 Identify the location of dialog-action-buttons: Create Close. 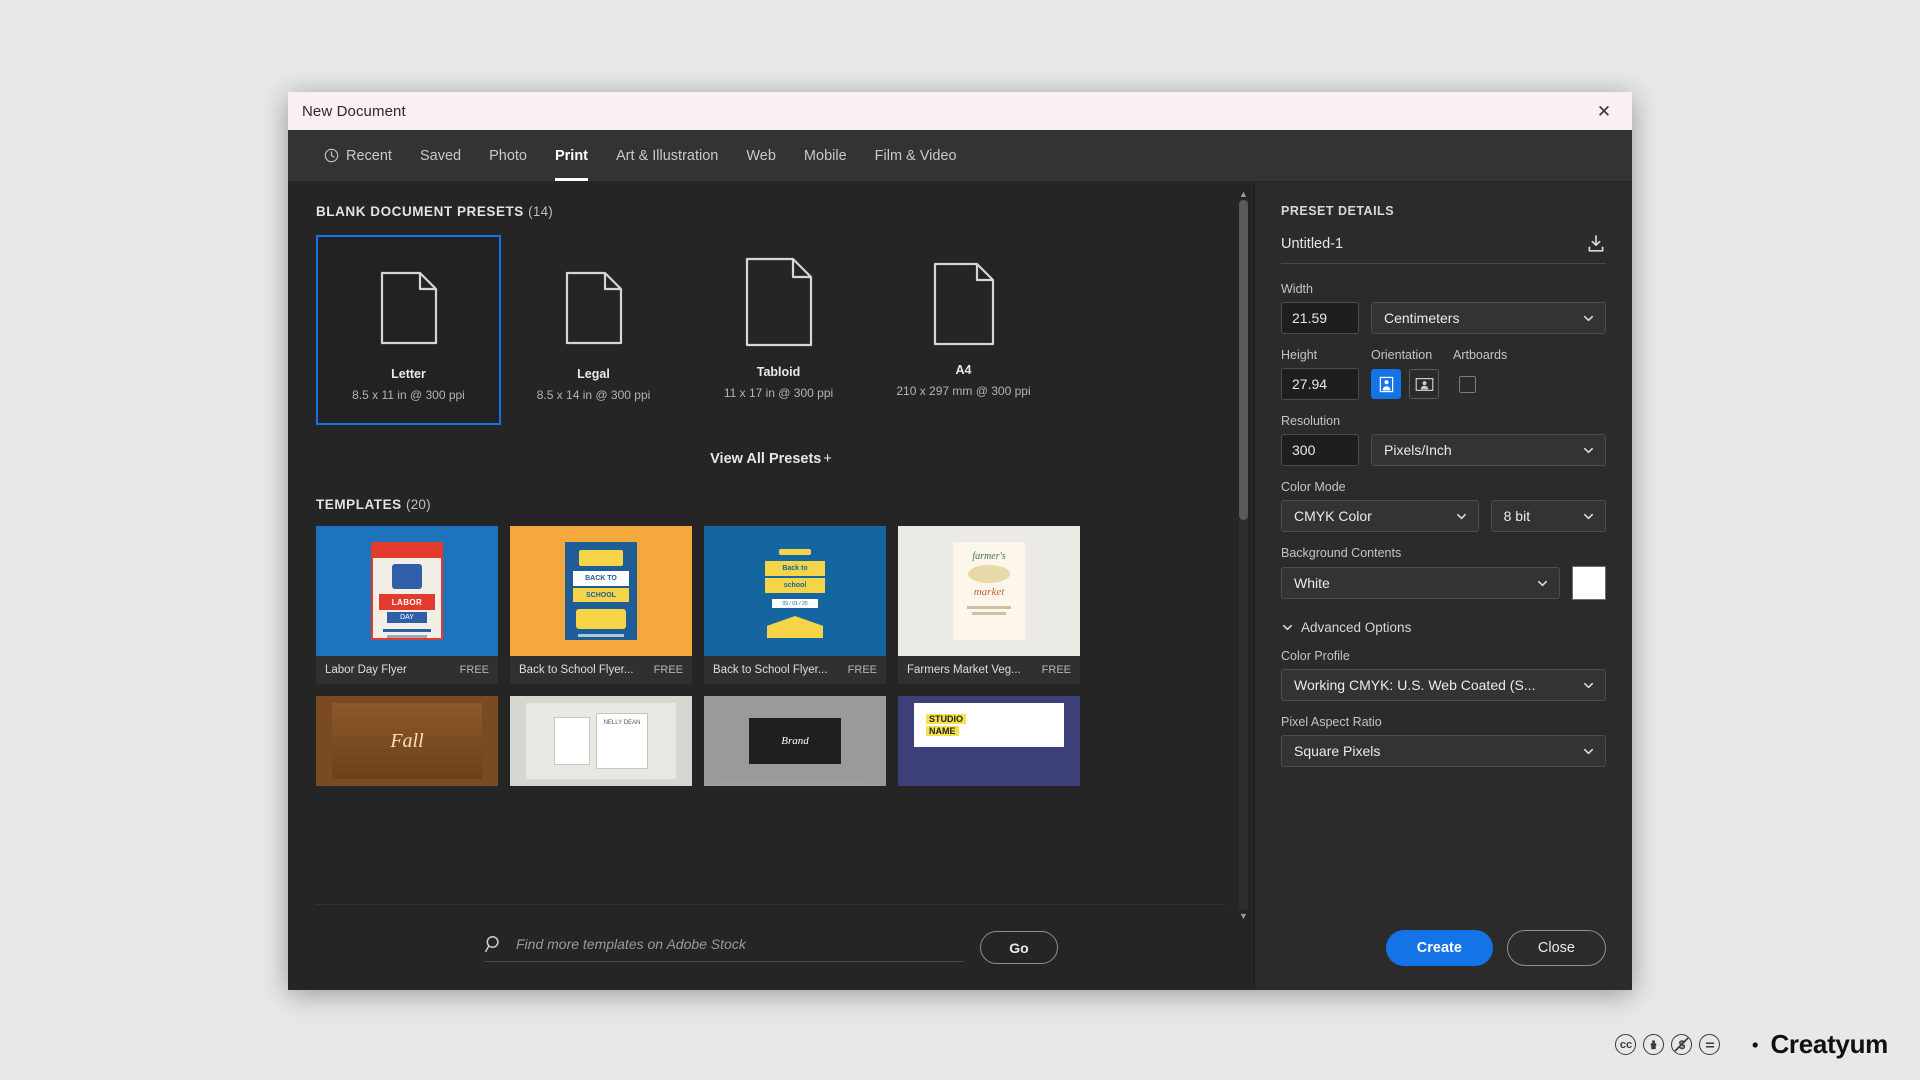
(1443, 948).